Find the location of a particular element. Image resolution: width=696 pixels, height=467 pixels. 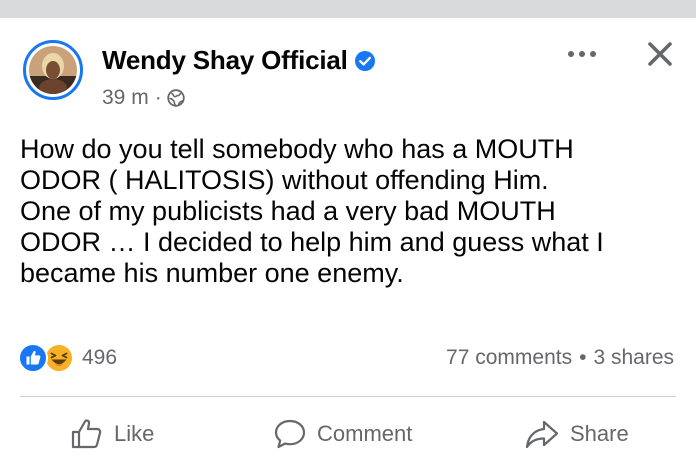

like-reaction-icon is located at coordinates (33, 358).